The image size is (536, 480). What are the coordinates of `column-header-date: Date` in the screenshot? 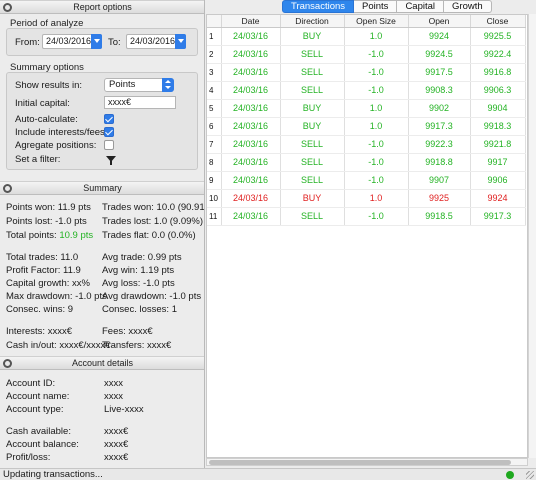 It's located at (251, 21).